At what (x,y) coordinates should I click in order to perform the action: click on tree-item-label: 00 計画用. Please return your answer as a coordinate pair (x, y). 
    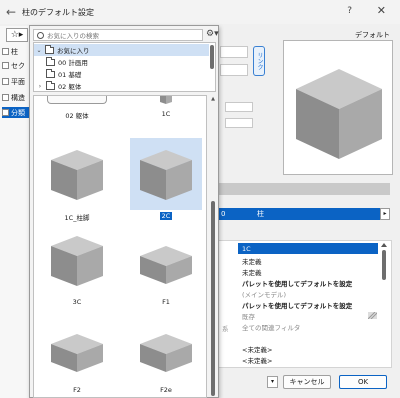
    Looking at the image, I should click on (73, 63).